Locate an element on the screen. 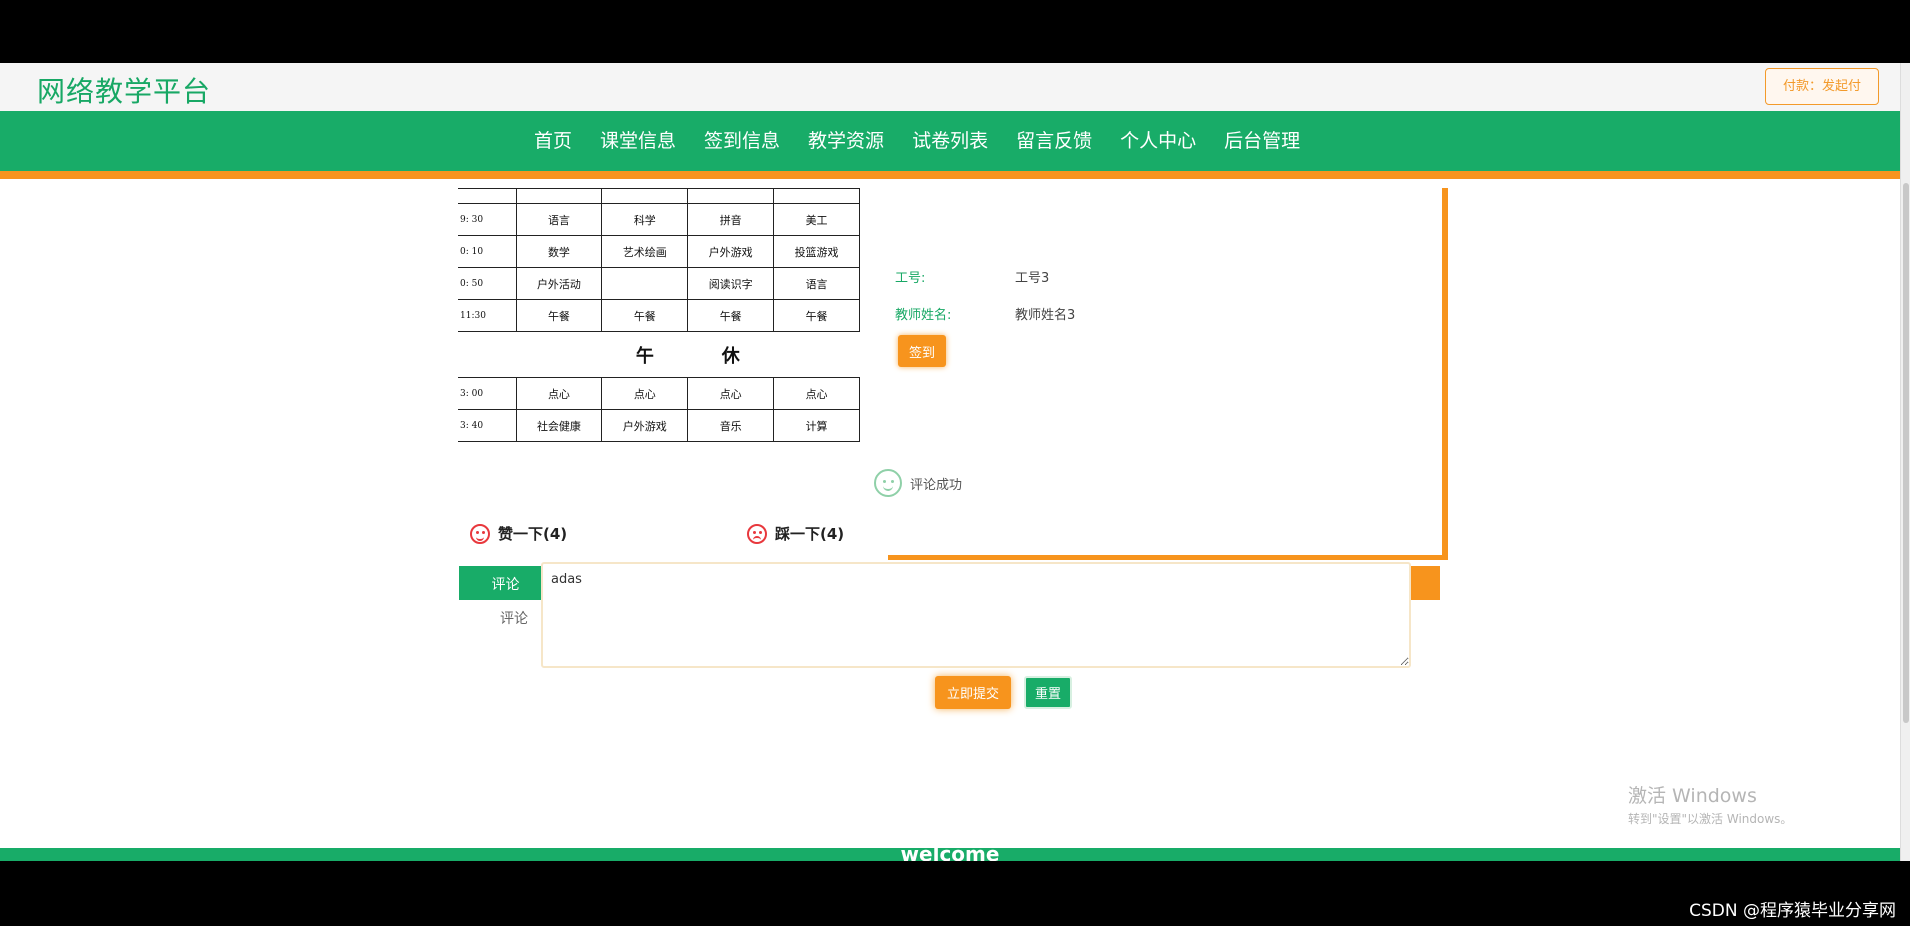 The image size is (1910, 926). dislike-label: 踩一下(4) is located at coordinates (810, 534).